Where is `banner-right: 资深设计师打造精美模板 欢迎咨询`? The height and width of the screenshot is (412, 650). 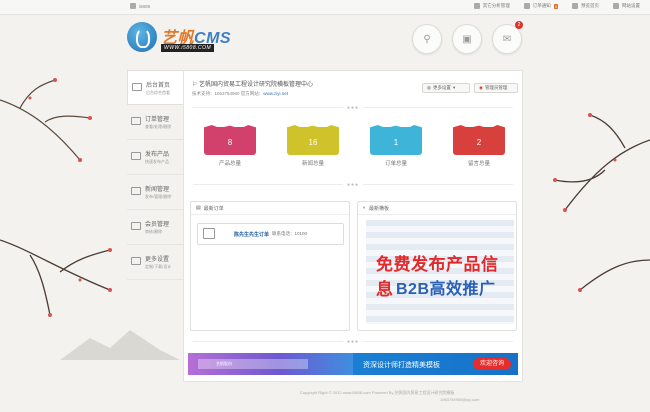
banner-right: 资深设计师打造精美模板 欢迎咨询 is located at coordinates (435, 364).